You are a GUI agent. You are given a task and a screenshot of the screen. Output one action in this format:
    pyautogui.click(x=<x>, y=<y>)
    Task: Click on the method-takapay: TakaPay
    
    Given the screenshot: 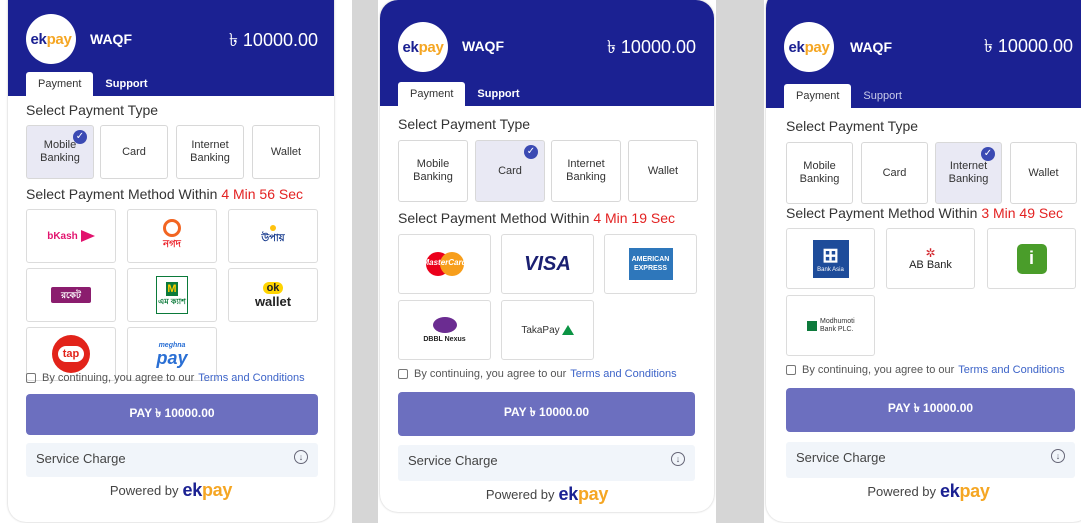 What is the action you would take?
    pyautogui.click(x=547, y=330)
    